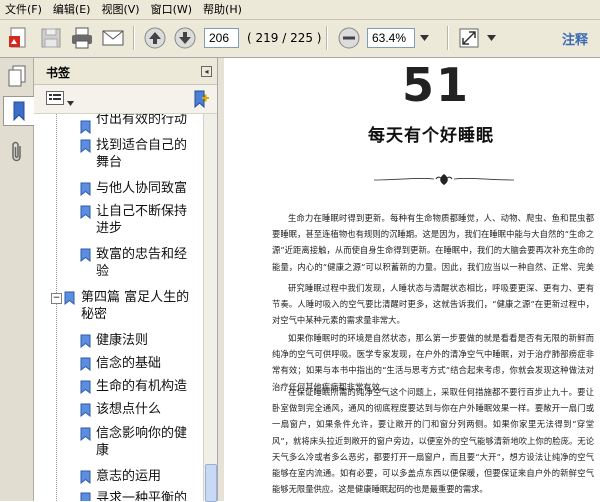  What do you see at coordinates (391, 38) in the screenshot?
I see `zoom-input` at bounding box center [391, 38].